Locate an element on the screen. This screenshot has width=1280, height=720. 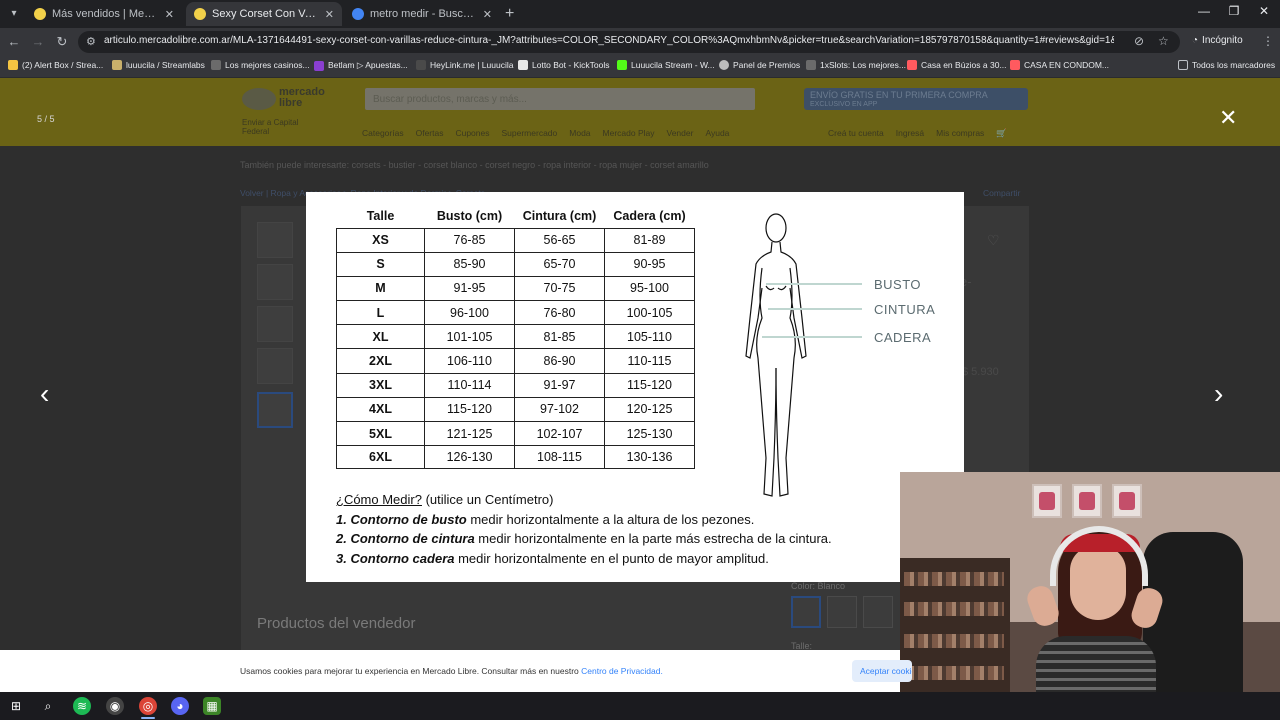
nav-item: Supermercado is located at coordinates (530, 133).